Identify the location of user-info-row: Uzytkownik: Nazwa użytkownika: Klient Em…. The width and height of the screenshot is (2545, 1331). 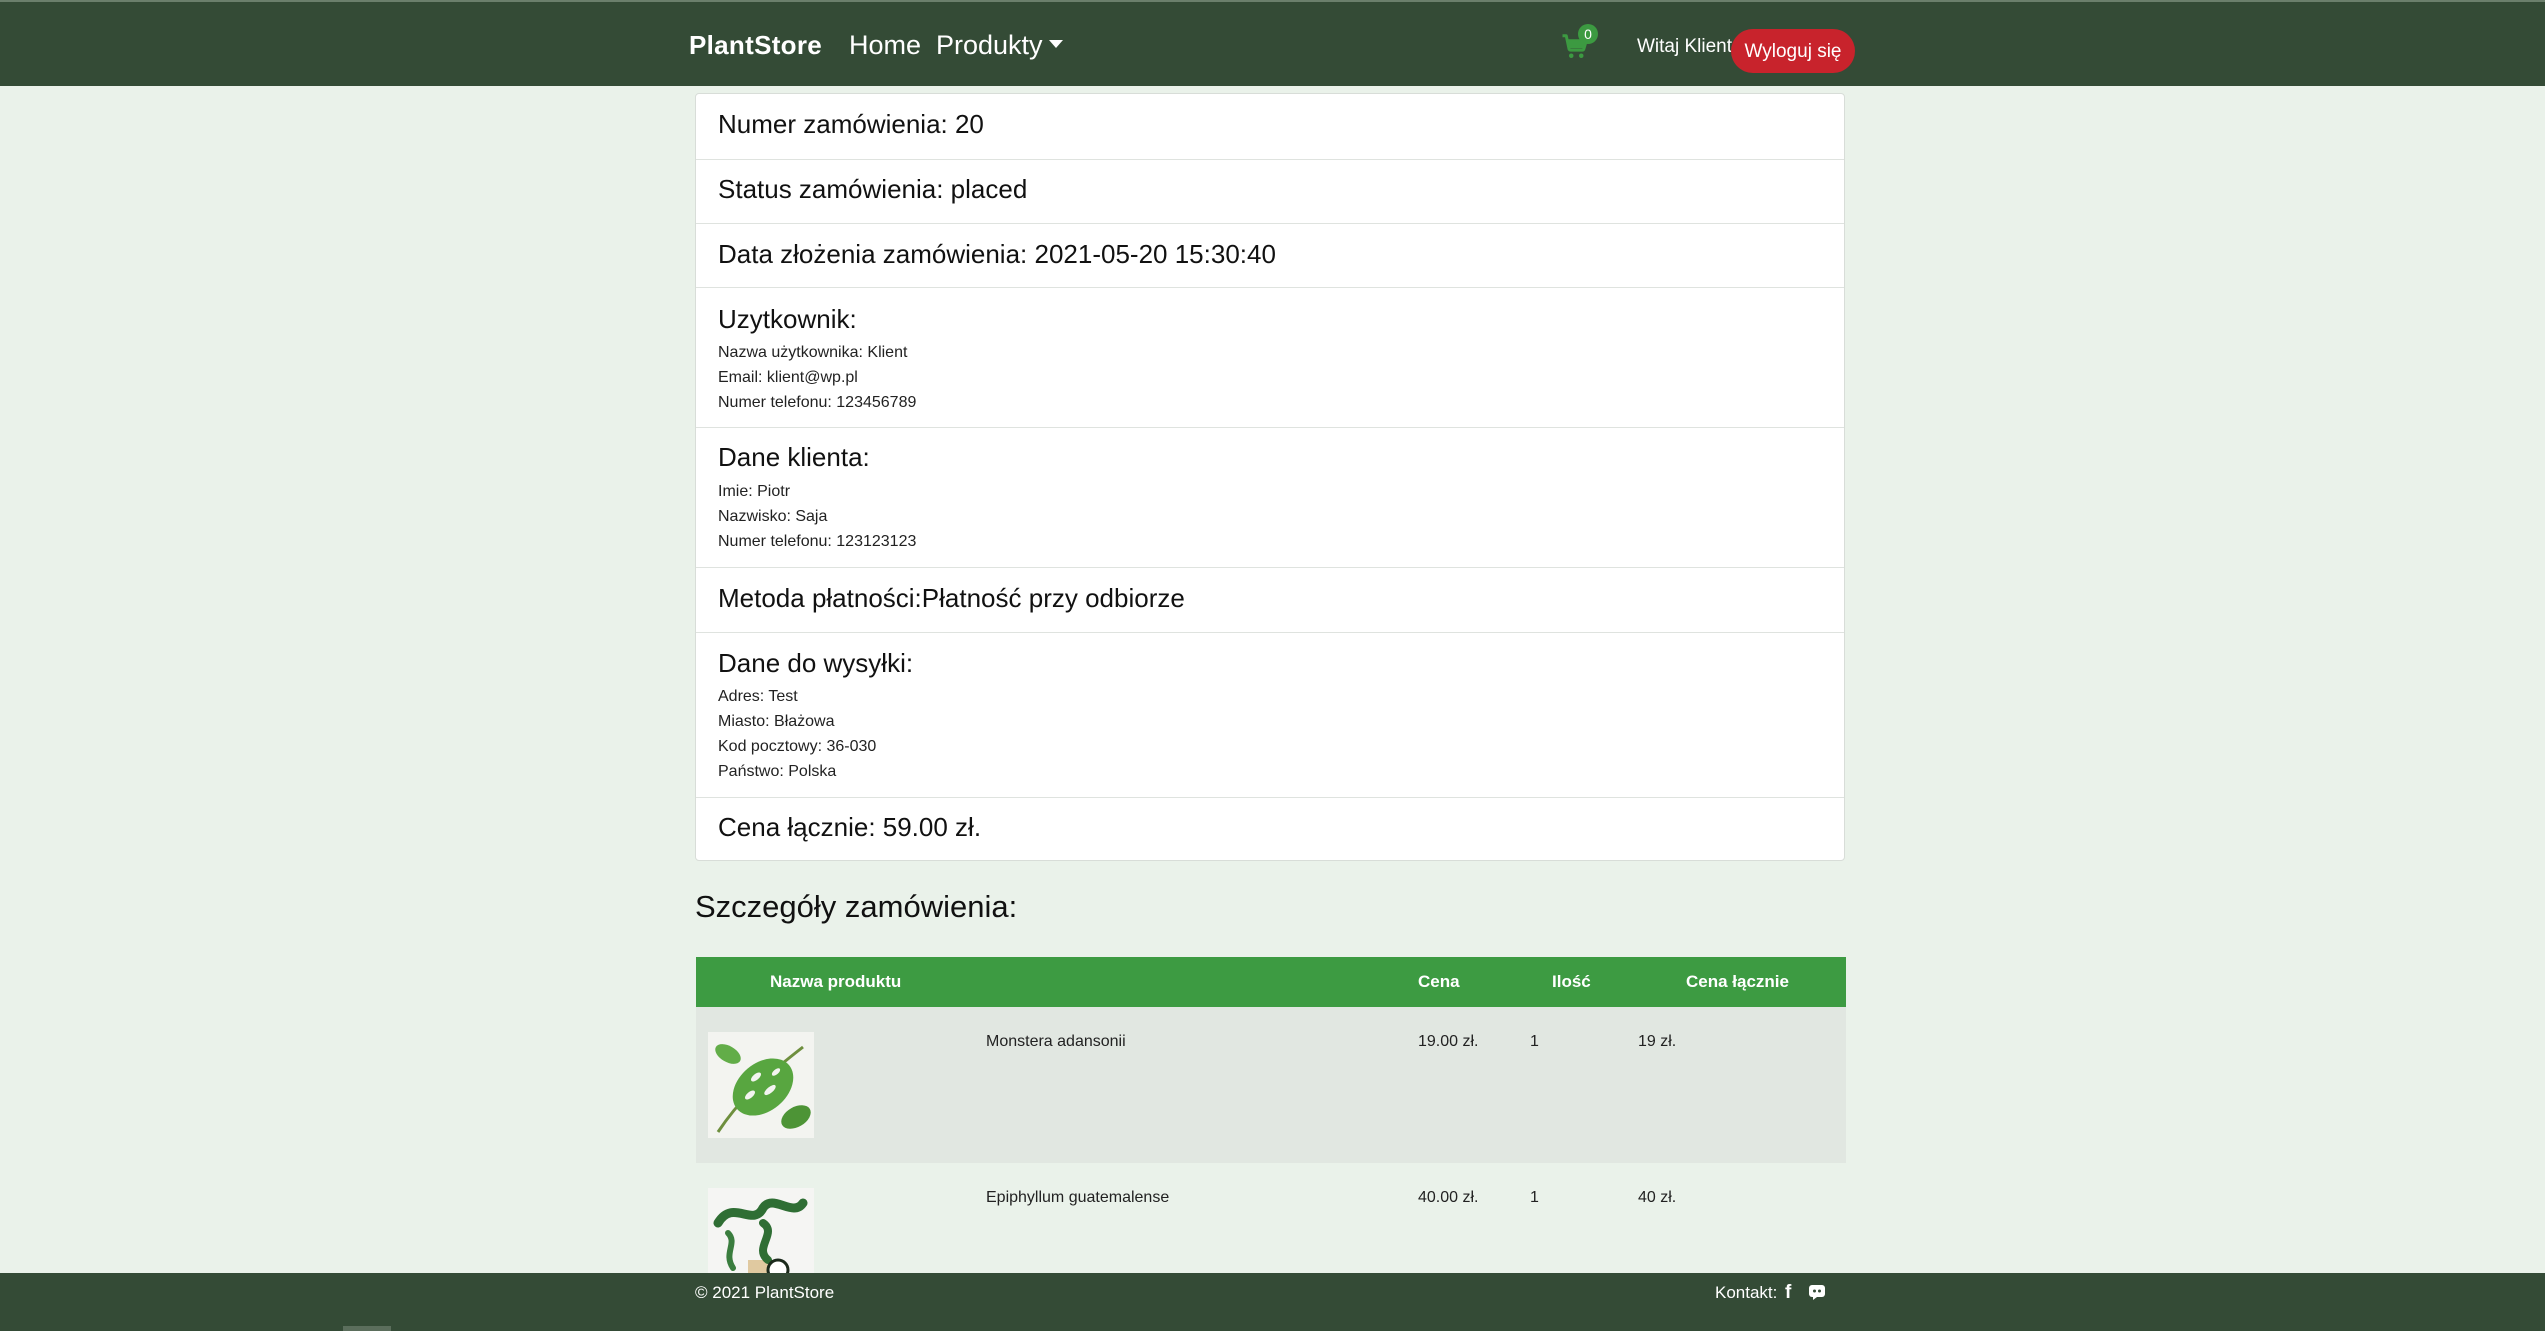
(1270, 358).